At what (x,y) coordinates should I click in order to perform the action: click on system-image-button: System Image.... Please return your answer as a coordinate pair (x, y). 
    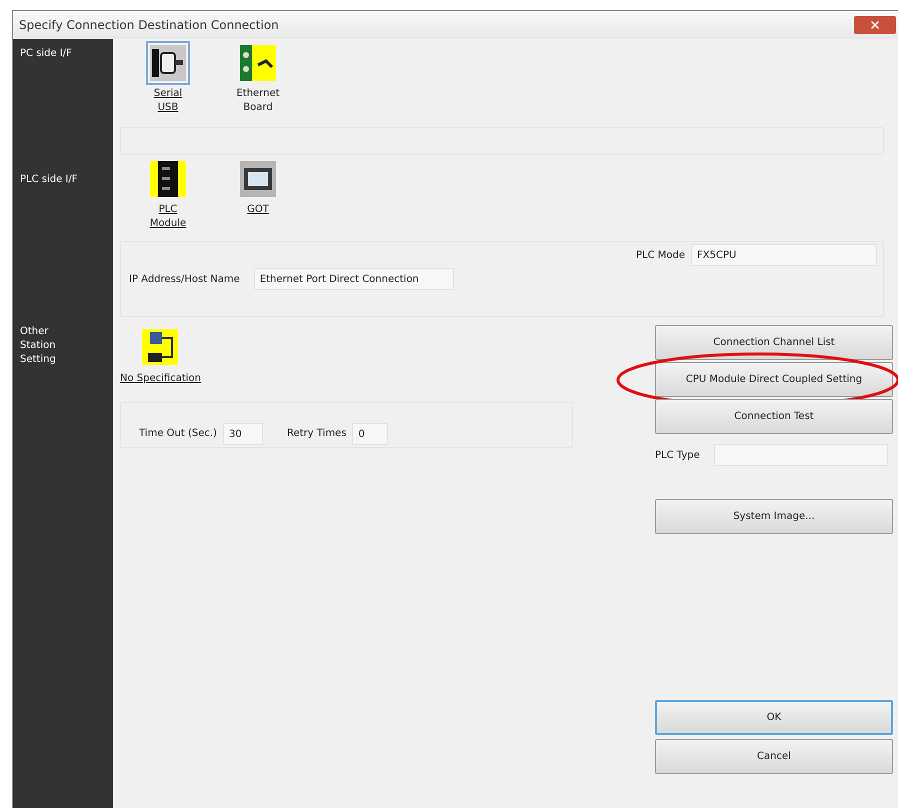
    Looking at the image, I should click on (774, 516).